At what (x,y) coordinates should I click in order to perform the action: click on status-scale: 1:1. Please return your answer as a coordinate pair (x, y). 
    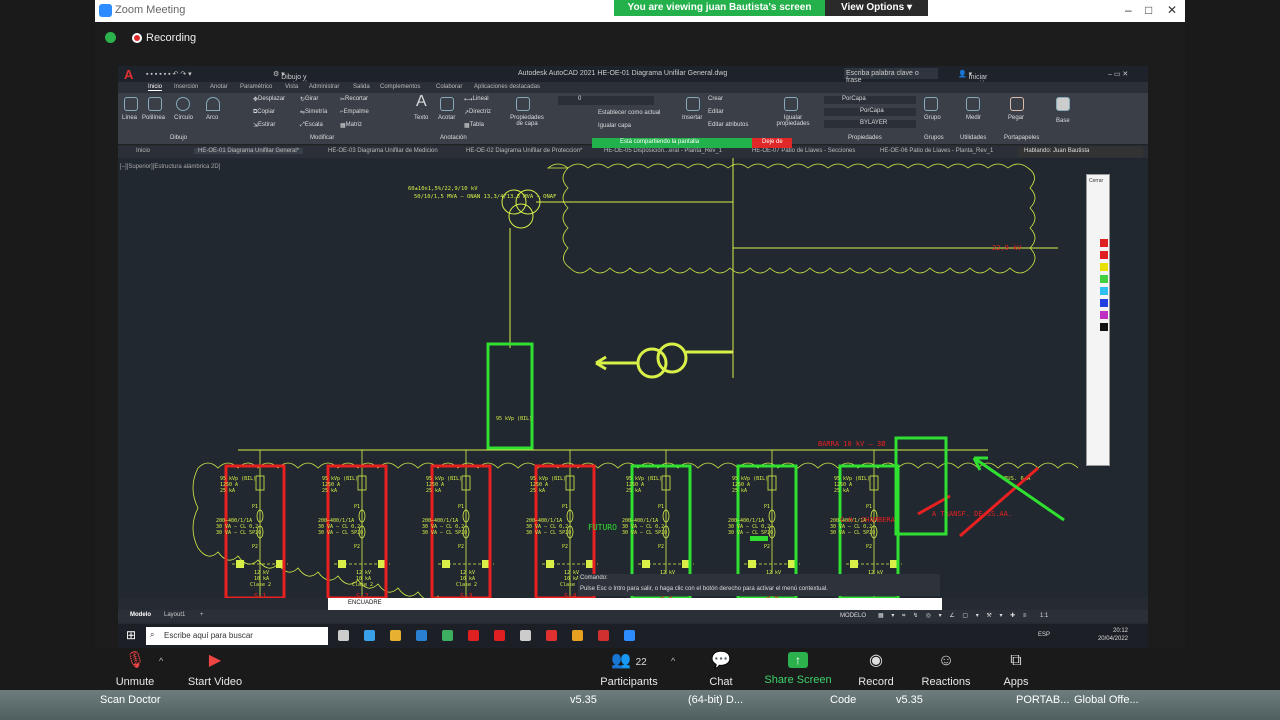
    Looking at the image, I should click on (1044, 616).